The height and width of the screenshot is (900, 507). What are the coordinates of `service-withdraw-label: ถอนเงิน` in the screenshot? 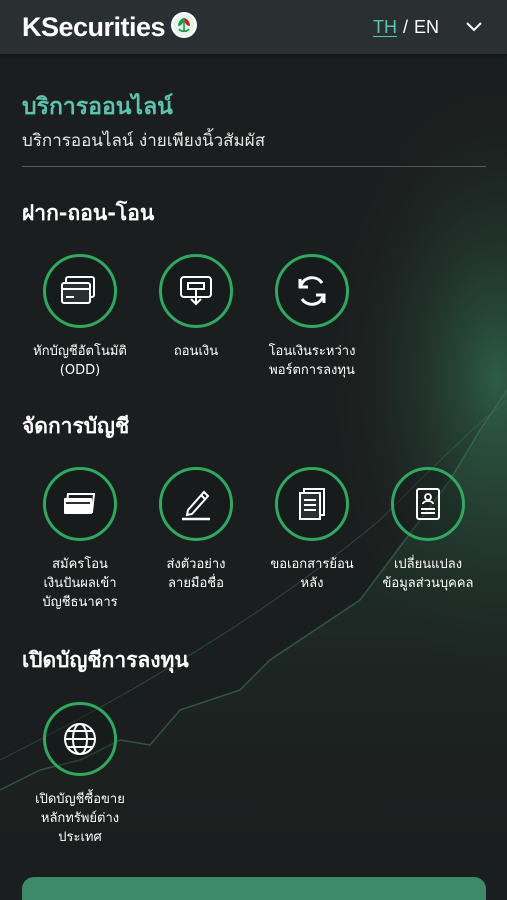 It's located at (196, 351).